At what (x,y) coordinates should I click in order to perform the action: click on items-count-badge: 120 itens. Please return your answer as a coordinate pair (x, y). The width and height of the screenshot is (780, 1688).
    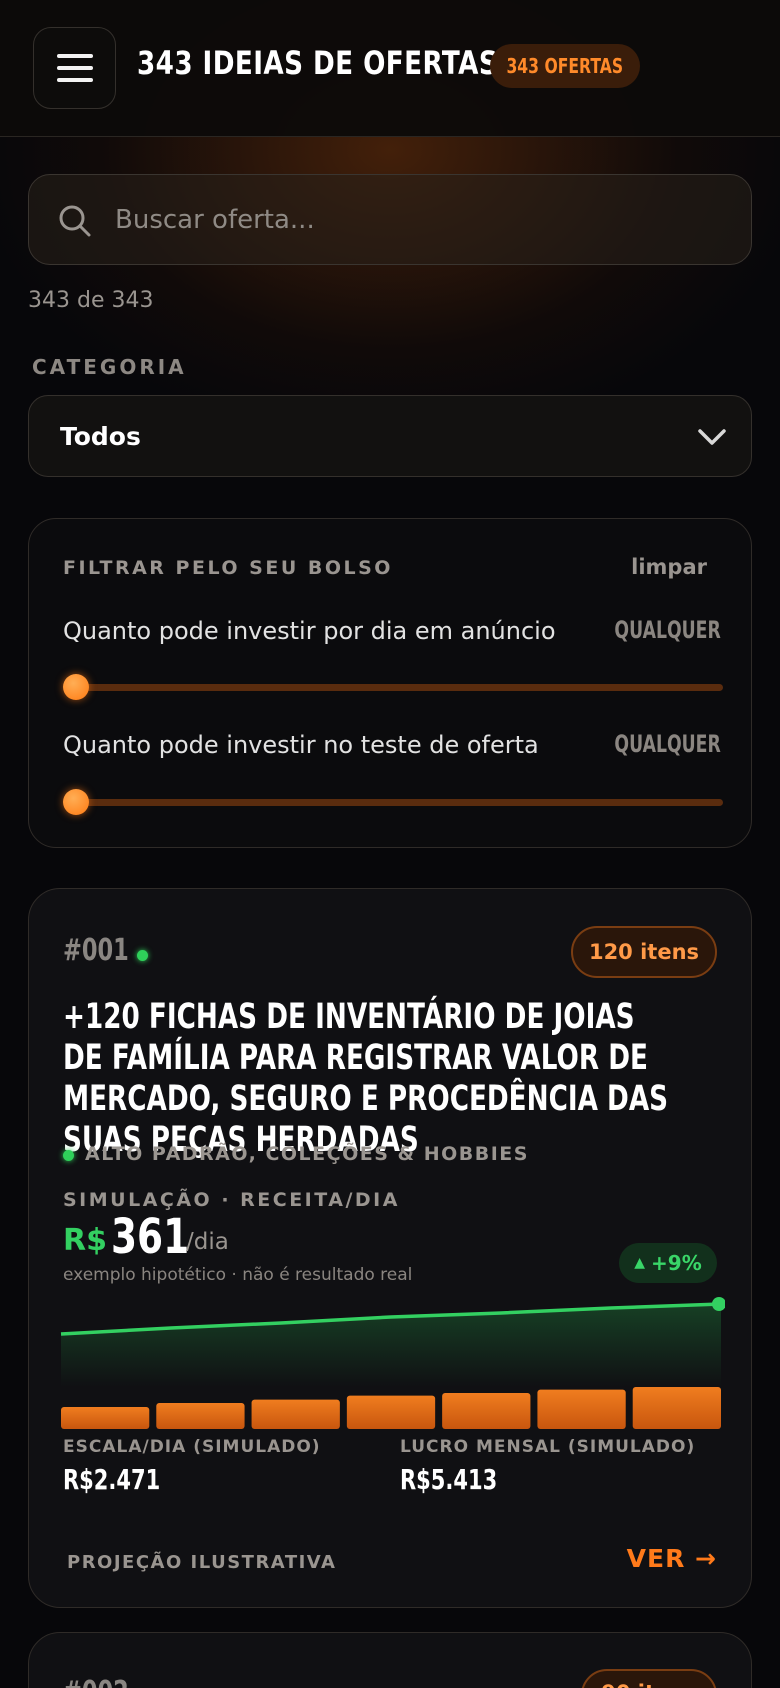
    Looking at the image, I should click on (644, 952).